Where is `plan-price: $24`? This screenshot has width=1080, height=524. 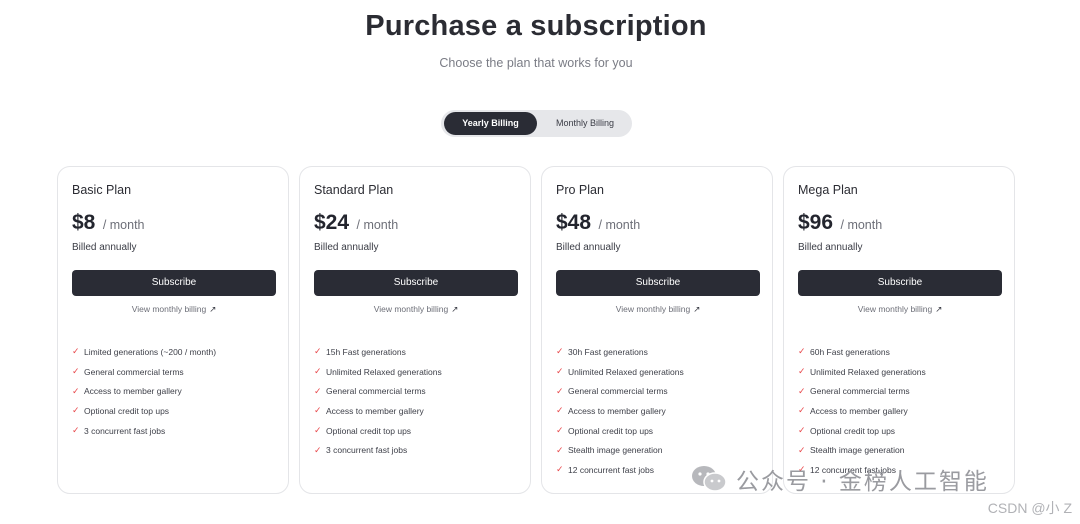
plan-price: $24 is located at coordinates (332, 222).